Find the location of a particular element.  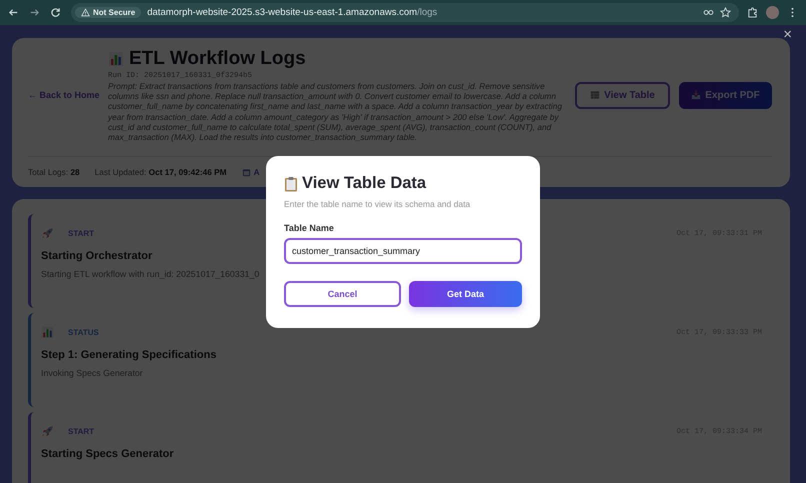

modal-title: View Table Data is located at coordinates (364, 183).